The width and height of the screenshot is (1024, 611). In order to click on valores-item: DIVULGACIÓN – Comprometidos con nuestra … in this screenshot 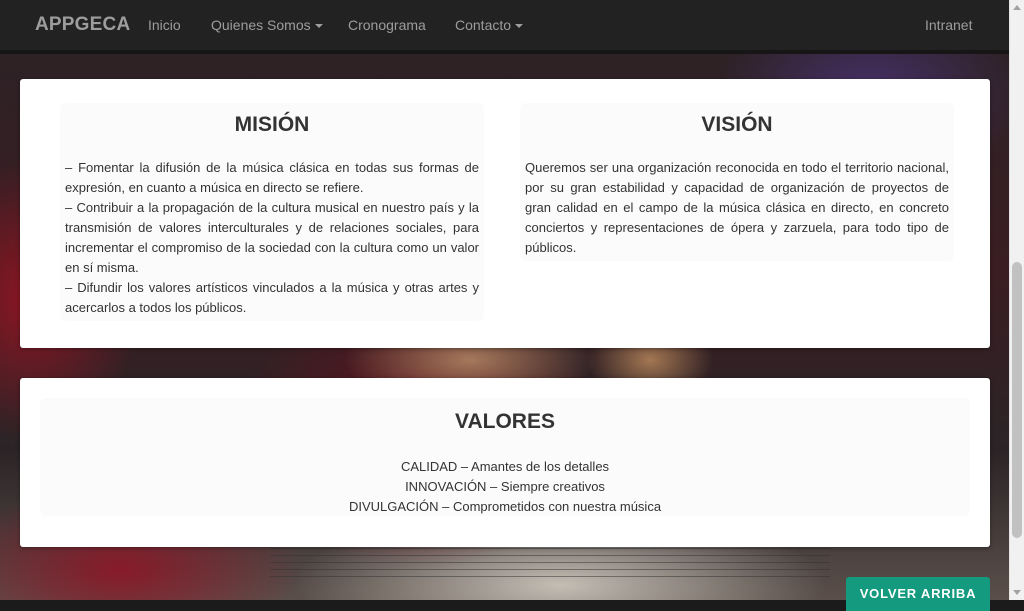, I will do `click(505, 506)`.